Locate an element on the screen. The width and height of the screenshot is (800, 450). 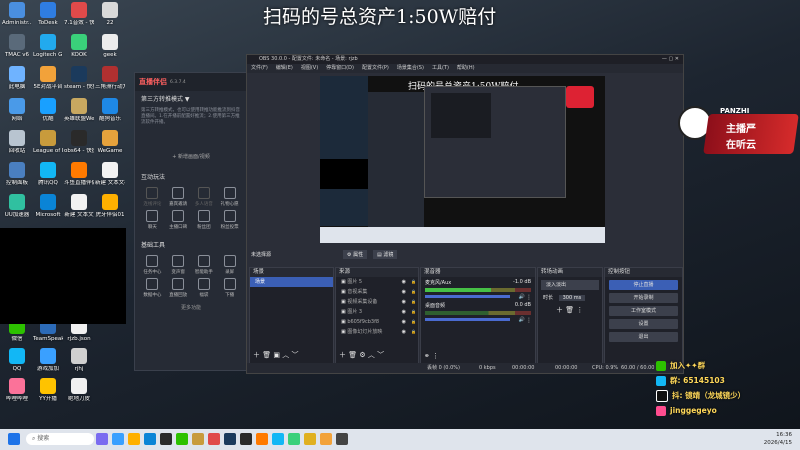
source-item: ▣ b605f9cb3f8 ◉ 🔒 is located at coordinates (377, 322).